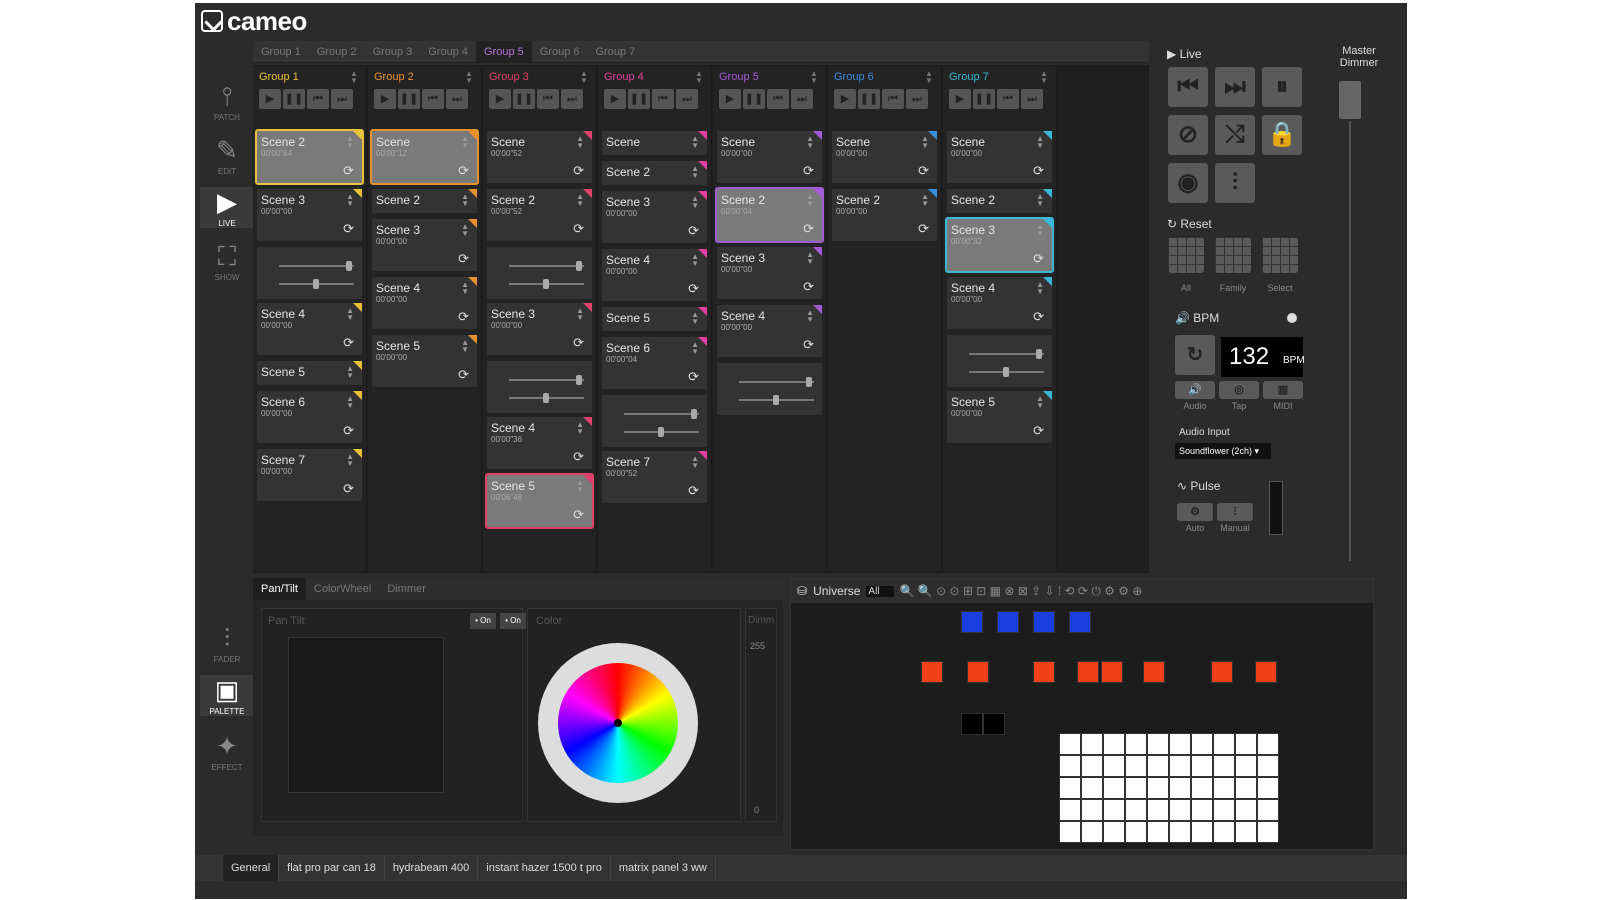 Image resolution: width=1600 pixels, height=900 pixels. I want to click on nav-fader: ⫶ FADER, so click(227, 643).